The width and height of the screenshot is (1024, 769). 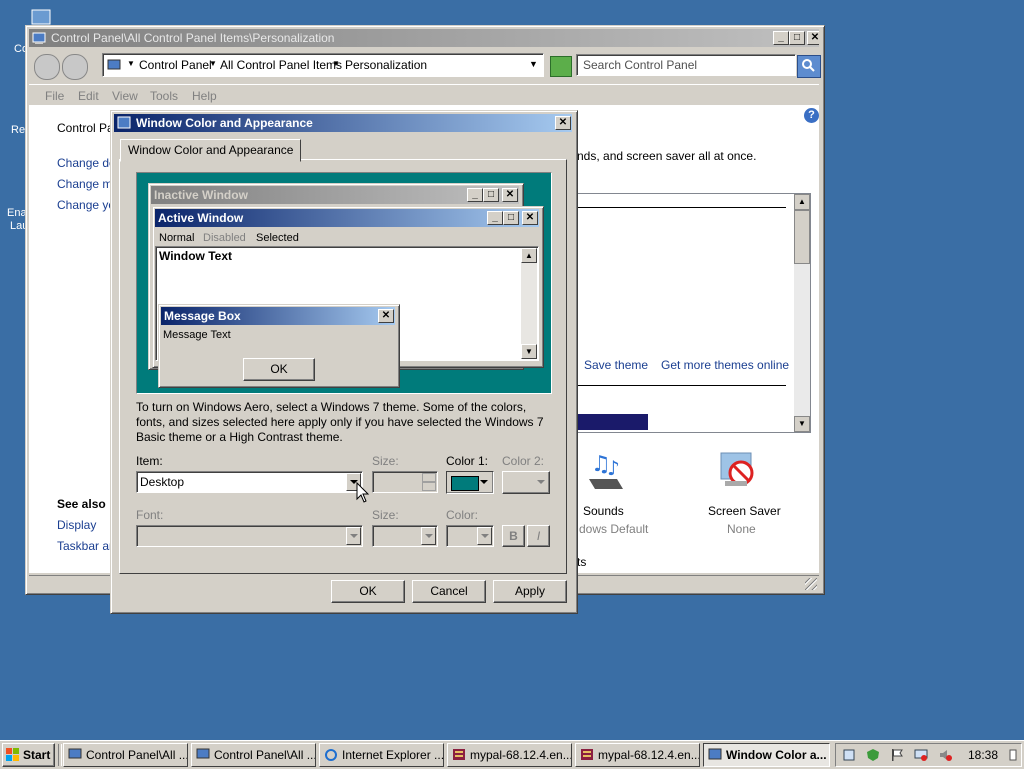 What do you see at coordinates (343, 123) in the screenshot?
I see `dialog-titlebar: Window Color and Appearance ✕` at bounding box center [343, 123].